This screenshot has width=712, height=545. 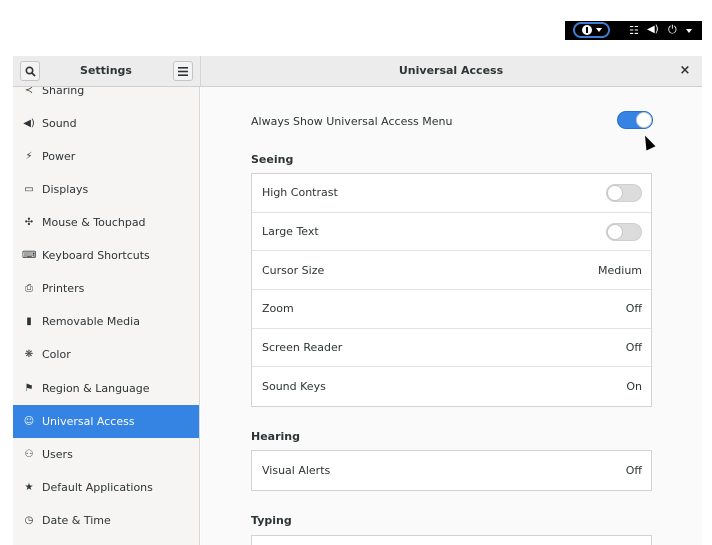 I want to click on setting-label: Screen Reader, so click(x=302, y=348).